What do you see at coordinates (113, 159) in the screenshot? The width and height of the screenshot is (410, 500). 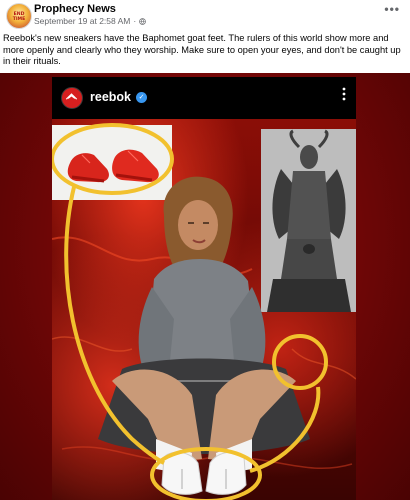 I see `highlight-circle-red-shoes` at bounding box center [113, 159].